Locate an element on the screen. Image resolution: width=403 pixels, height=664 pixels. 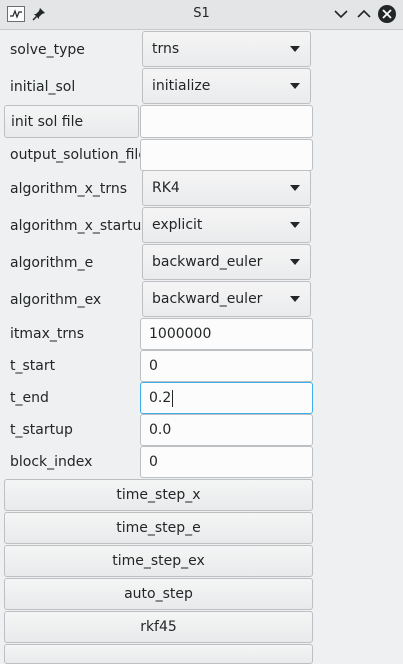
initial-sol-label: initial_sol is located at coordinates (43, 87).